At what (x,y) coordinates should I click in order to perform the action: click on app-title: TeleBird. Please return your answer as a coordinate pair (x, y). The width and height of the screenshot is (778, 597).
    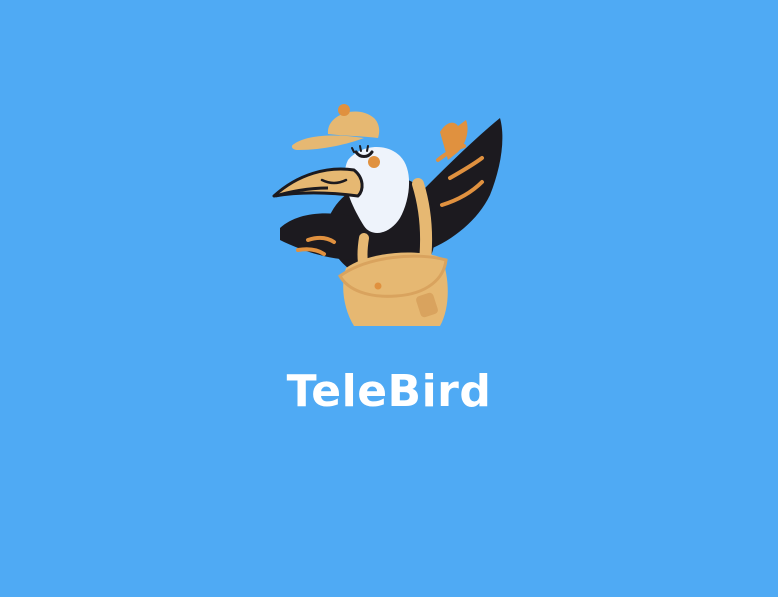
    Looking at the image, I should click on (389, 391).